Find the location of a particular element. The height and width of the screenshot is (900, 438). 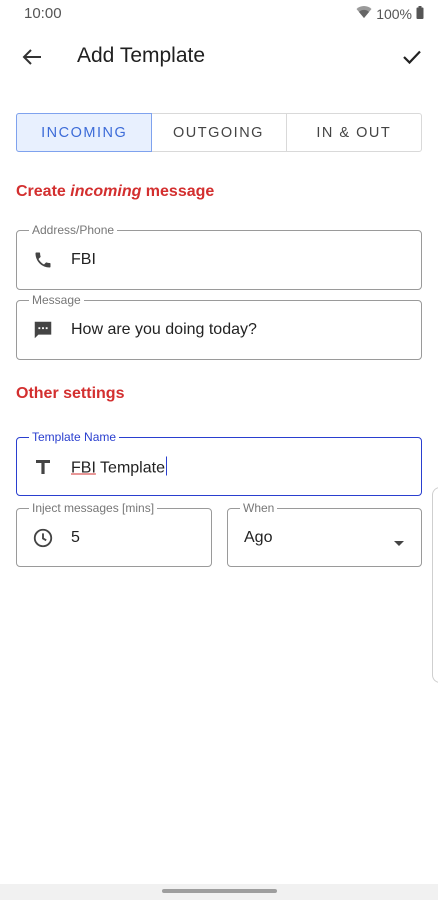

phone-icon is located at coordinates (43, 260).